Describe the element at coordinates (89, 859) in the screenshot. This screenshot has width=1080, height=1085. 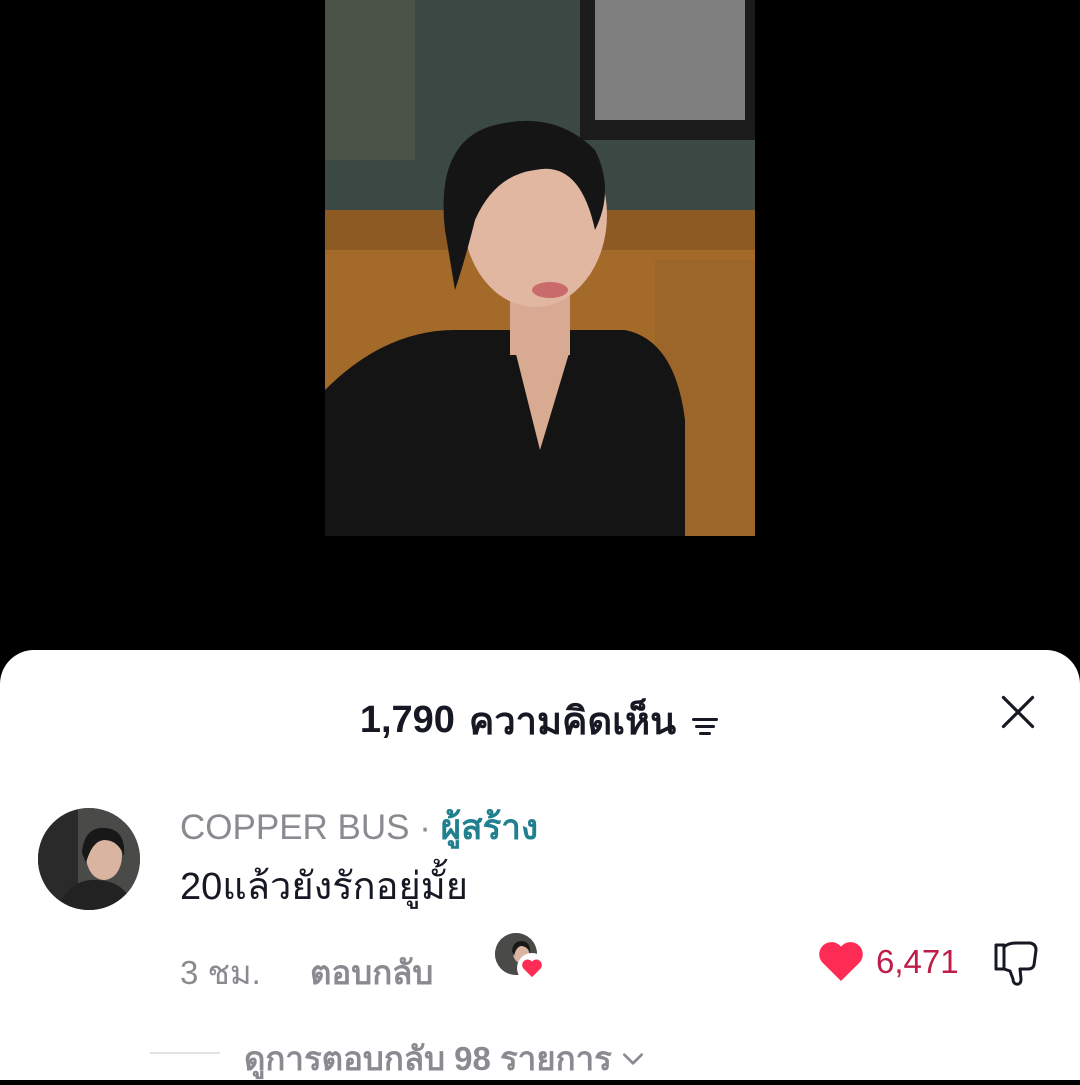
I see `avatar` at that location.